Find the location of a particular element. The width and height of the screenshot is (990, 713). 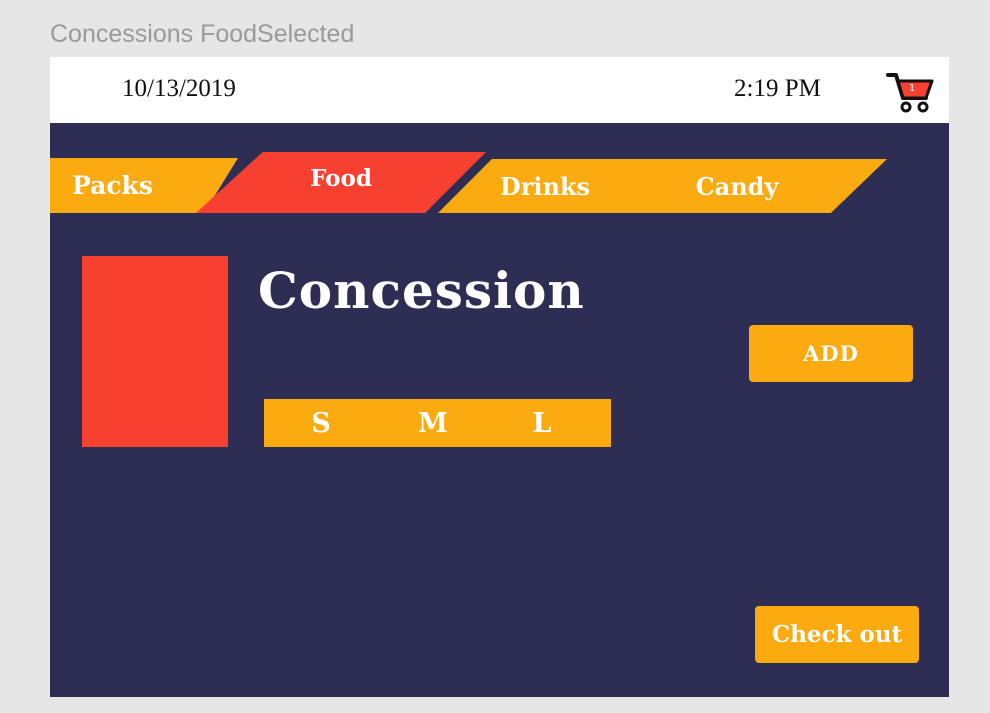

size-medium-option: M is located at coordinates (433, 423).